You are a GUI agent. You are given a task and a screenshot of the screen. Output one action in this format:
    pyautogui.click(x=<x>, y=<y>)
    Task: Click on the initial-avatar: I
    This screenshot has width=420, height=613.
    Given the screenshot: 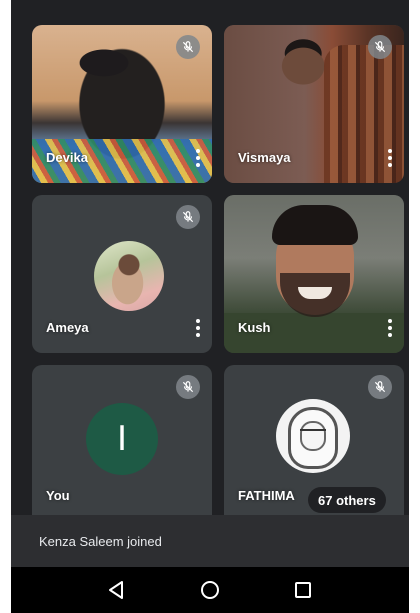 What is the action you would take?
    pyautogui.click(x=122, y=439)
    